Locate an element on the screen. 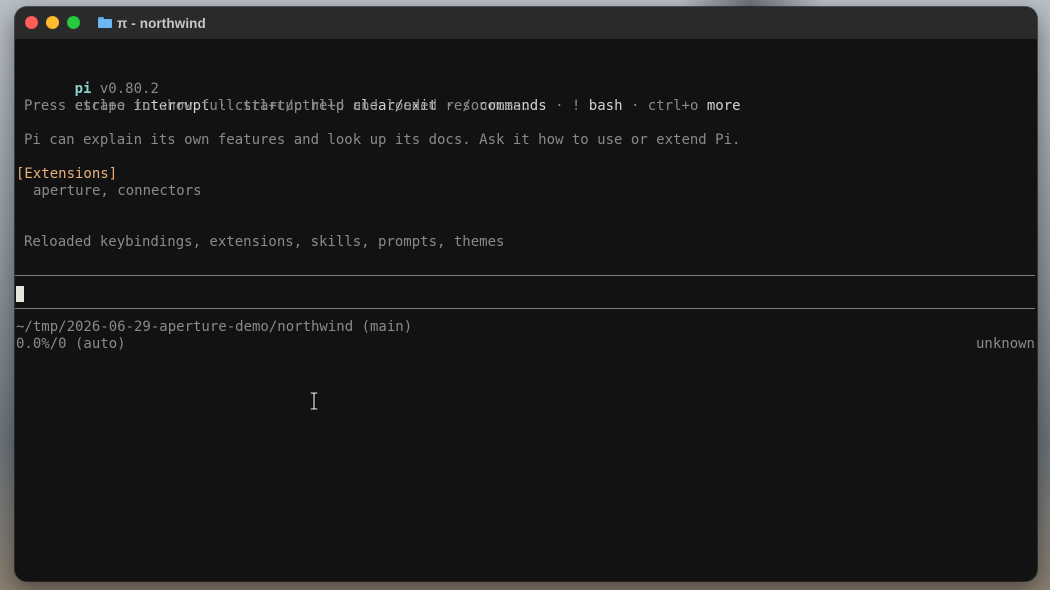  title-bar: π - northwind is located at coordinates (526, 23).